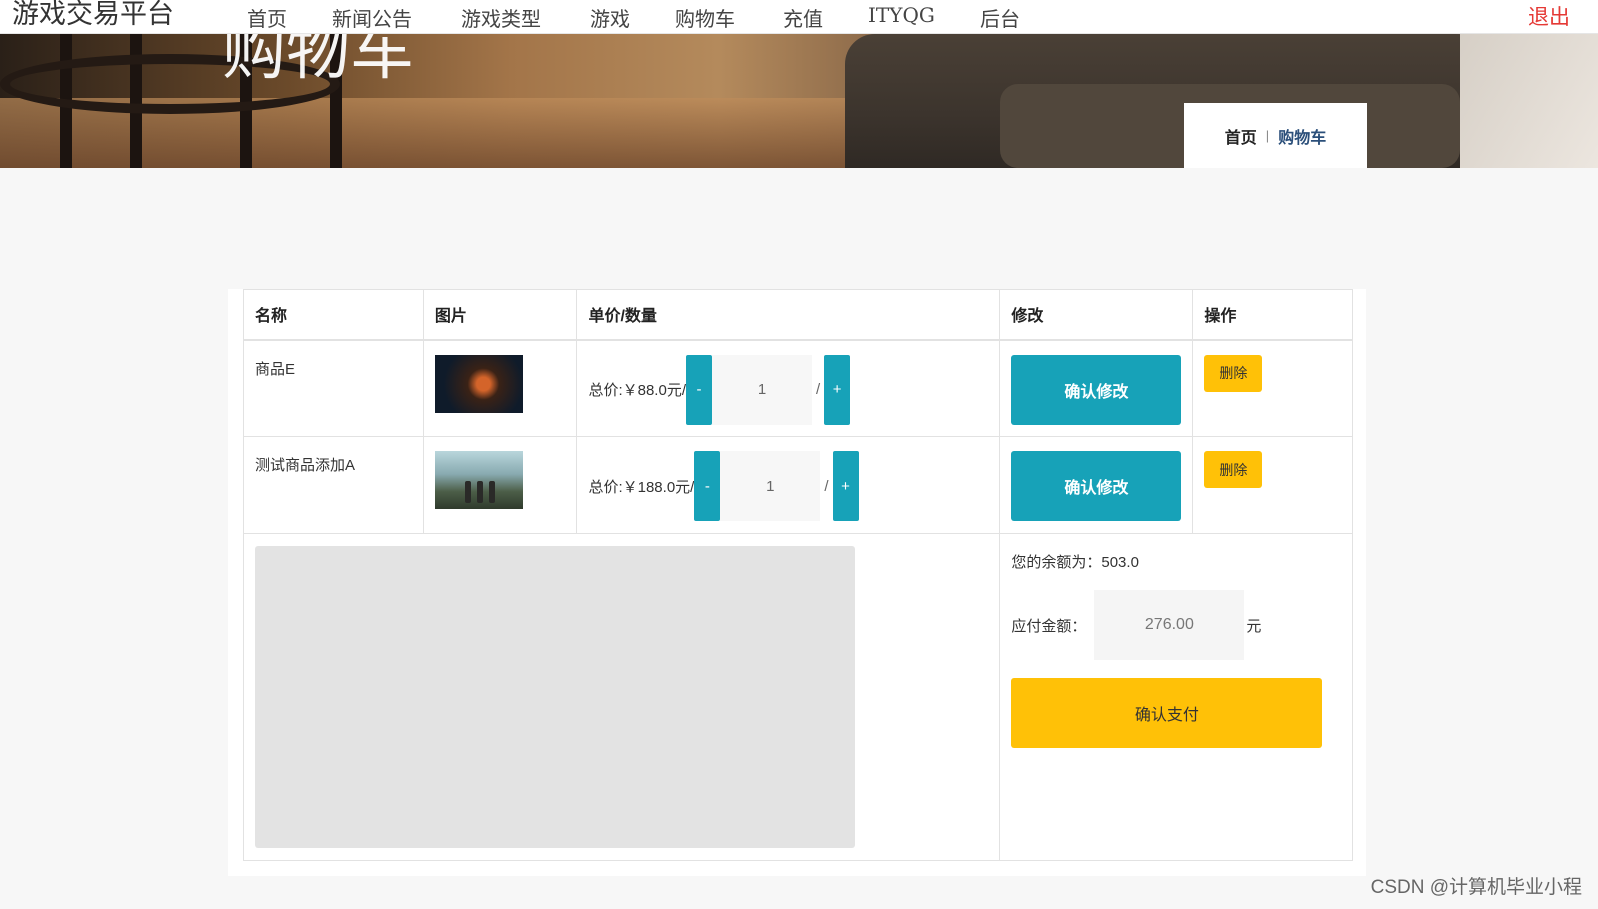 The height and width of the screenshot is (909, 1598). I want to click on header-image: 图片, so click(500, 315).